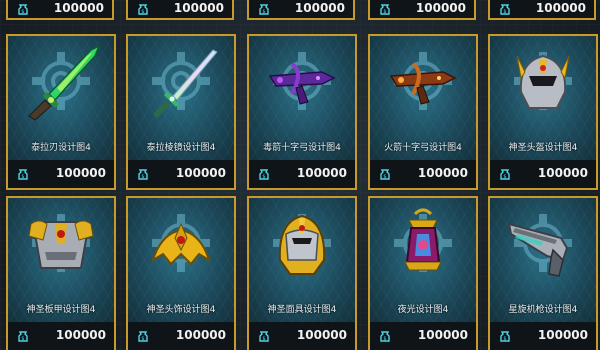 Image resolution: width=600 pixels, height=350 pixels. I want to click on shop-item-card: 火箭十字弓设计图4 $ 100000, so click(423, 112).